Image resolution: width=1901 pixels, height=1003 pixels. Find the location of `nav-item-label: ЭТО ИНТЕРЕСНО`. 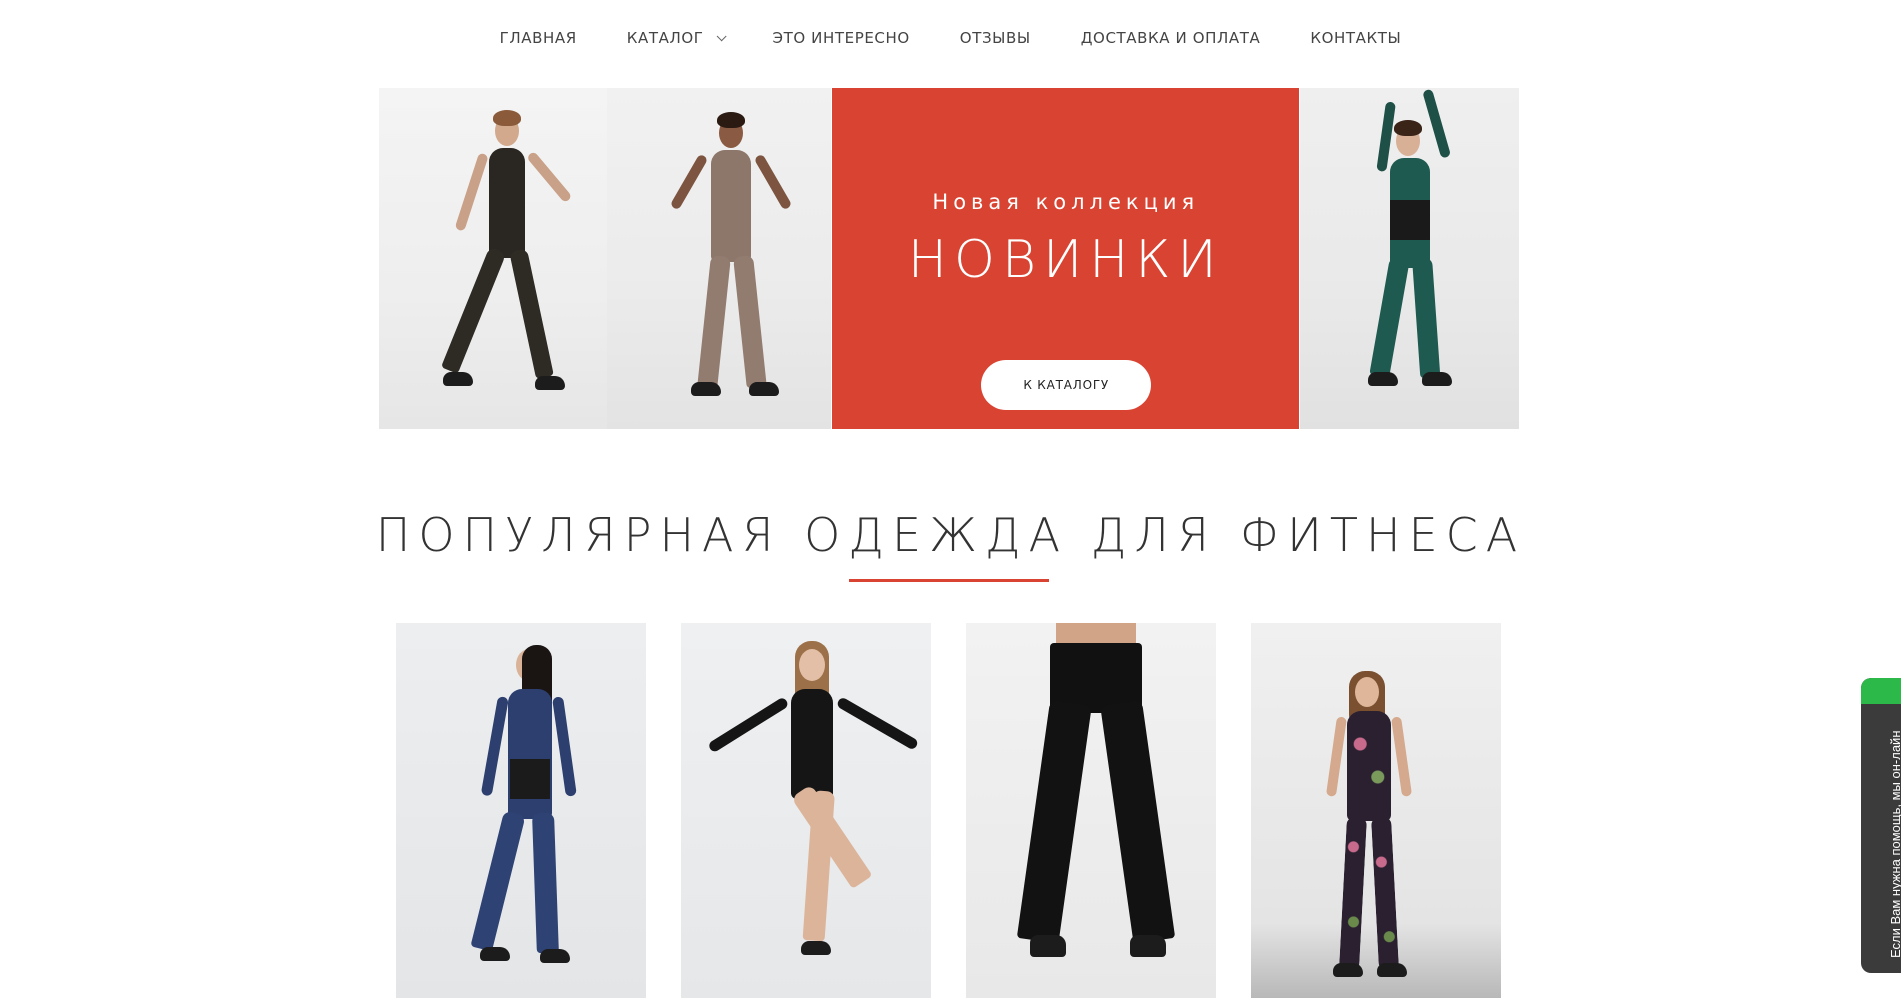

nav-item-label: ЭТО ИНТЕРЕСНО is located at coordinates (841, 38).